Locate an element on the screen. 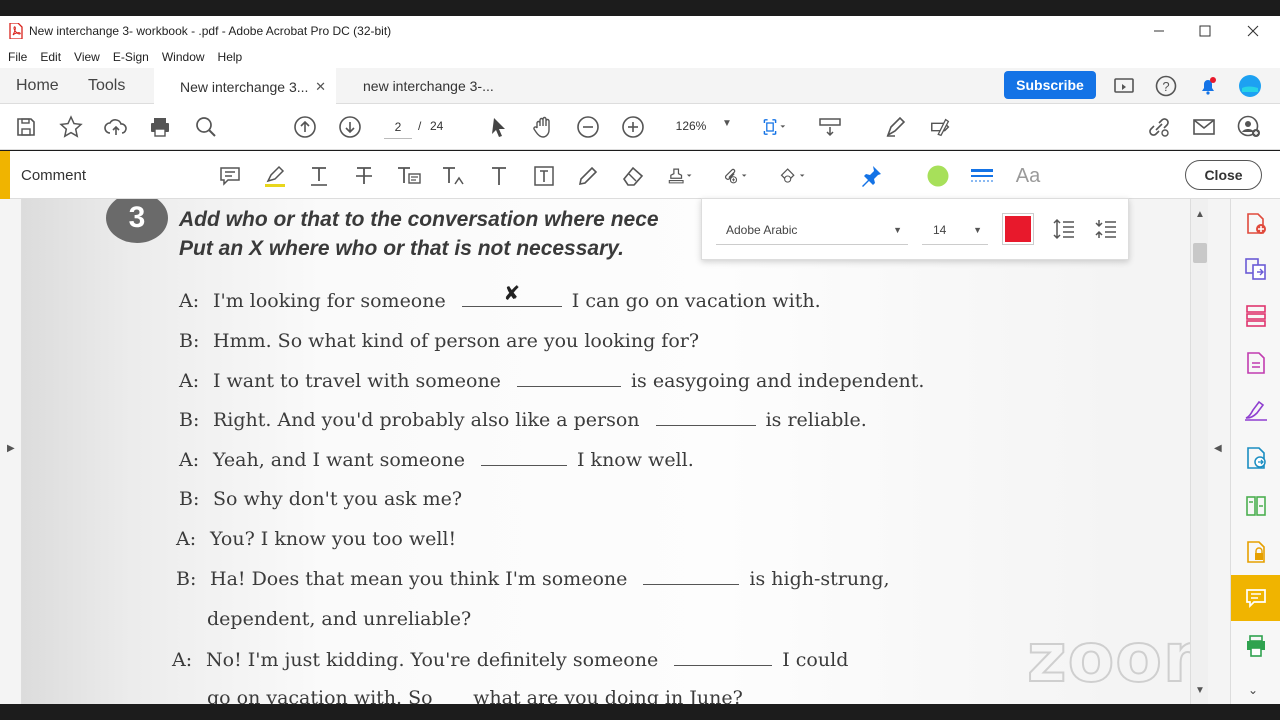  text-box-icon is located at coordinates (544, 176).